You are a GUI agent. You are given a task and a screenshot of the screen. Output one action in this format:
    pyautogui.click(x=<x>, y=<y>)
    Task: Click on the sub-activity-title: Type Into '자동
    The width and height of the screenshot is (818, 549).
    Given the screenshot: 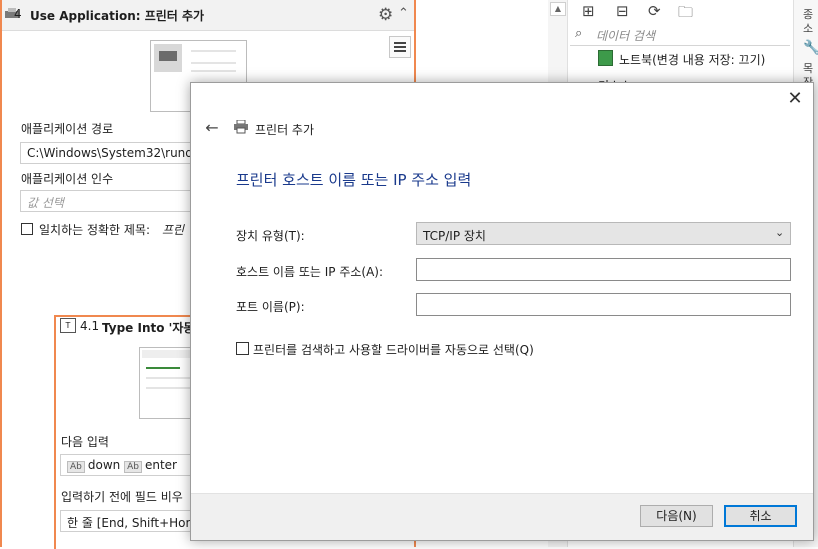 What is the action you would take?
    pyautogui.click(x=148, y=328)
    